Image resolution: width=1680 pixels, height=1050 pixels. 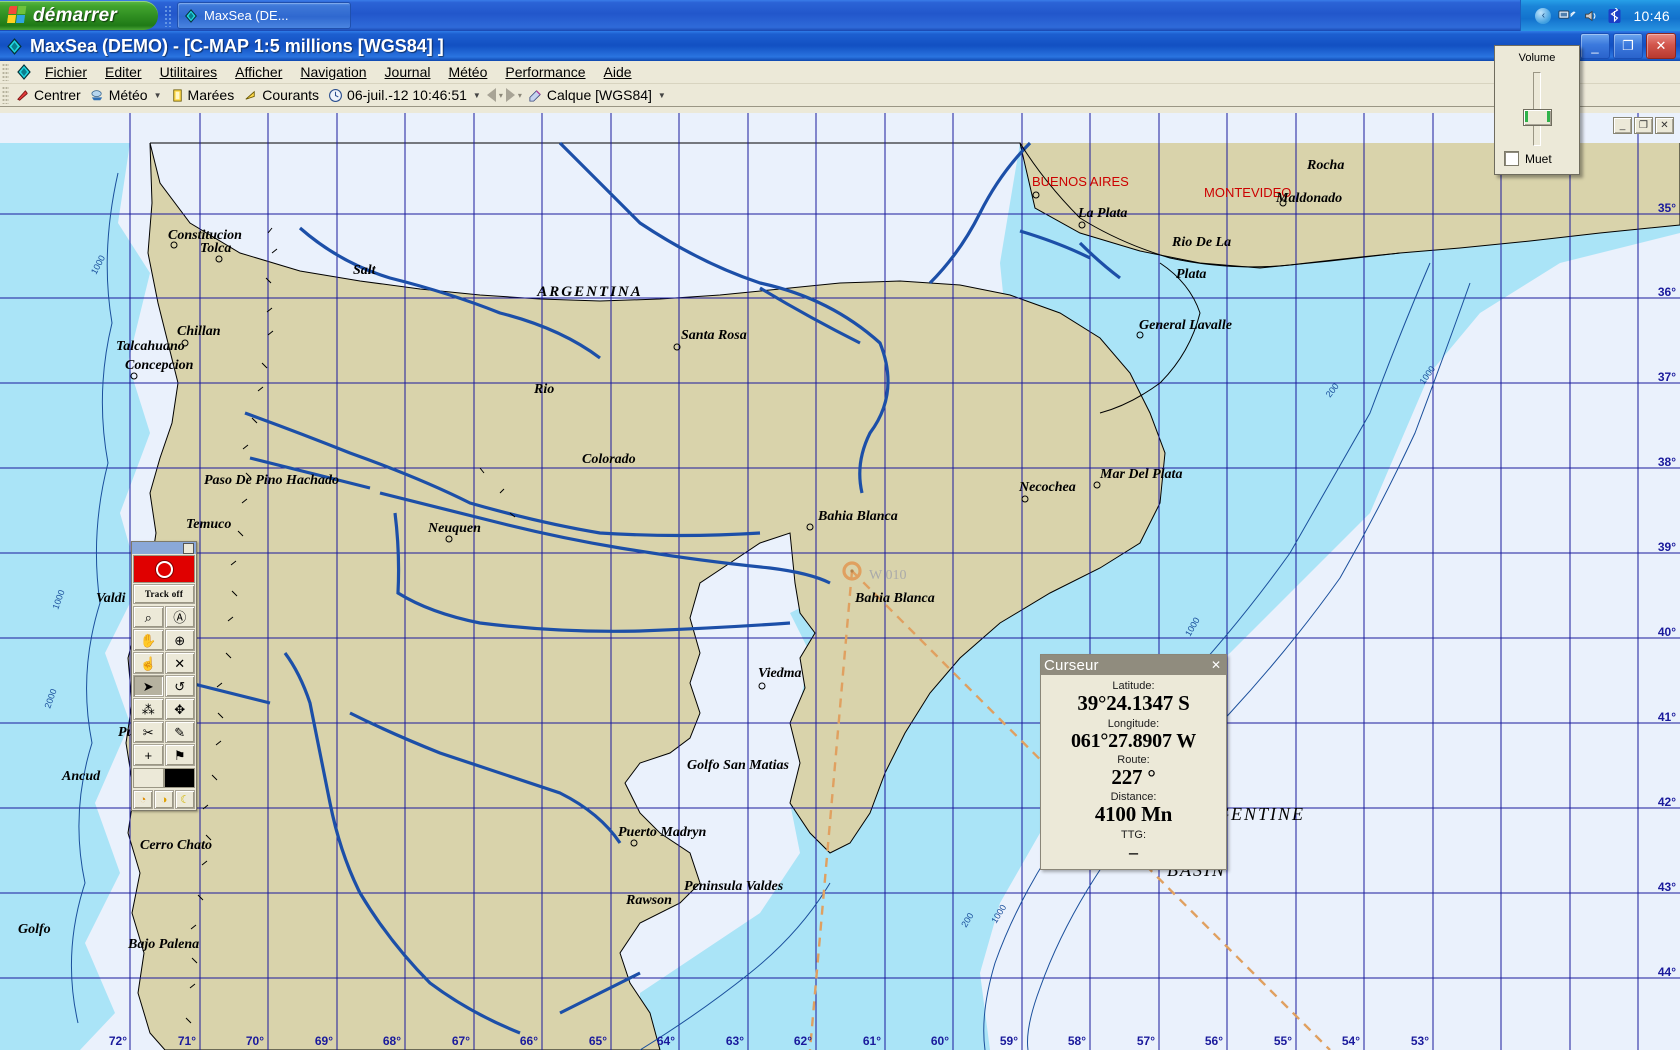 I want to click on volume-title: Volume, so click(x=1537, y=58).